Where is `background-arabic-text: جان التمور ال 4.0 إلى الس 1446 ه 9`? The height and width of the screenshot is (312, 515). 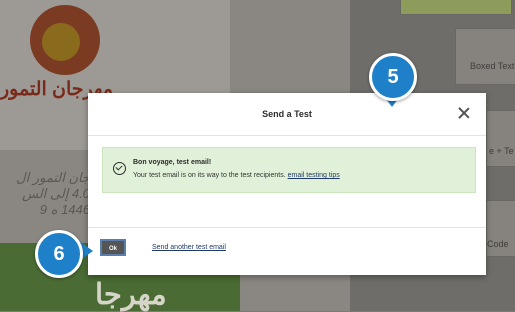 background-arabic-text: جان التمور ال 4.0 إلى الس 1446 ه 9 is located at coordinates (45, 194).